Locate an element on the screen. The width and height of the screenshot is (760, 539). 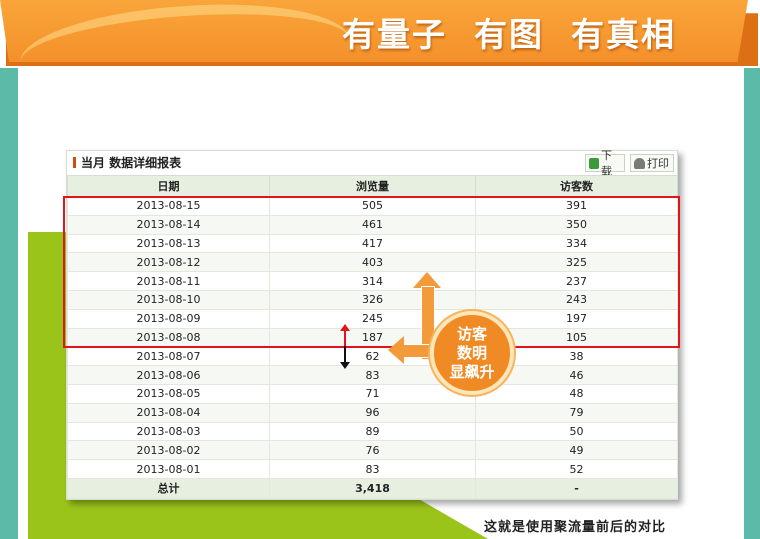
column-header-views: 浏览量 is located at coordinates (372, 186).